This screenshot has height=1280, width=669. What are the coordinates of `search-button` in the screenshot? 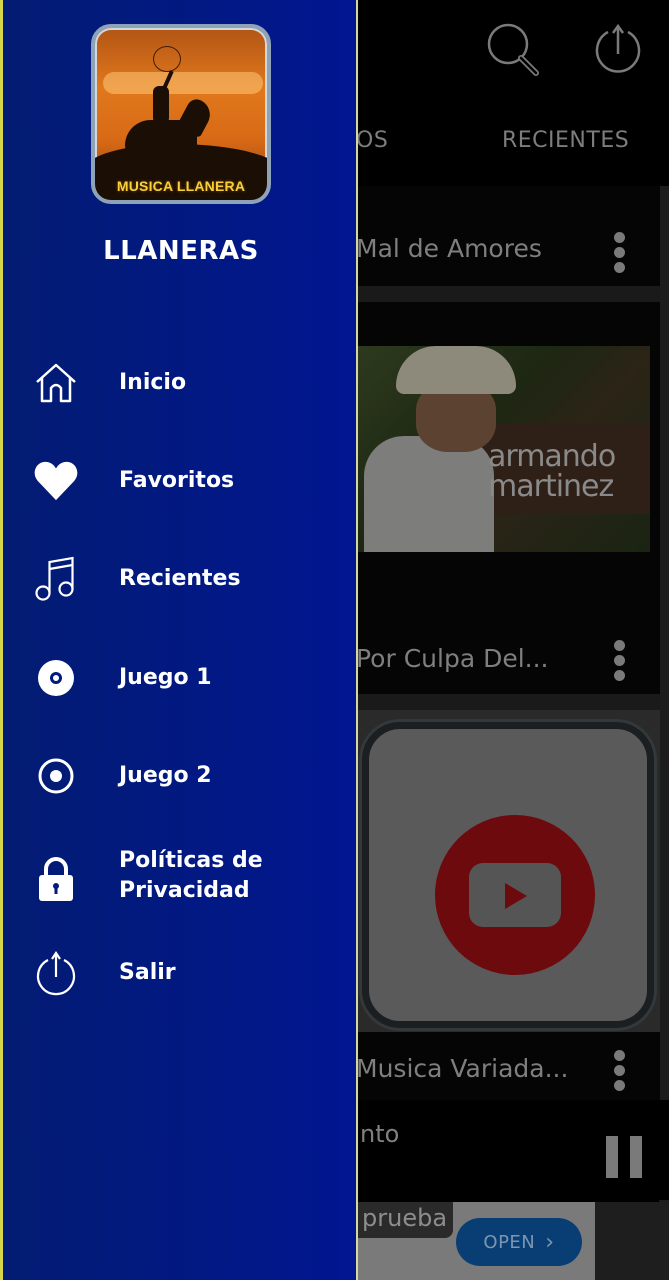 It's located at (512, 50).